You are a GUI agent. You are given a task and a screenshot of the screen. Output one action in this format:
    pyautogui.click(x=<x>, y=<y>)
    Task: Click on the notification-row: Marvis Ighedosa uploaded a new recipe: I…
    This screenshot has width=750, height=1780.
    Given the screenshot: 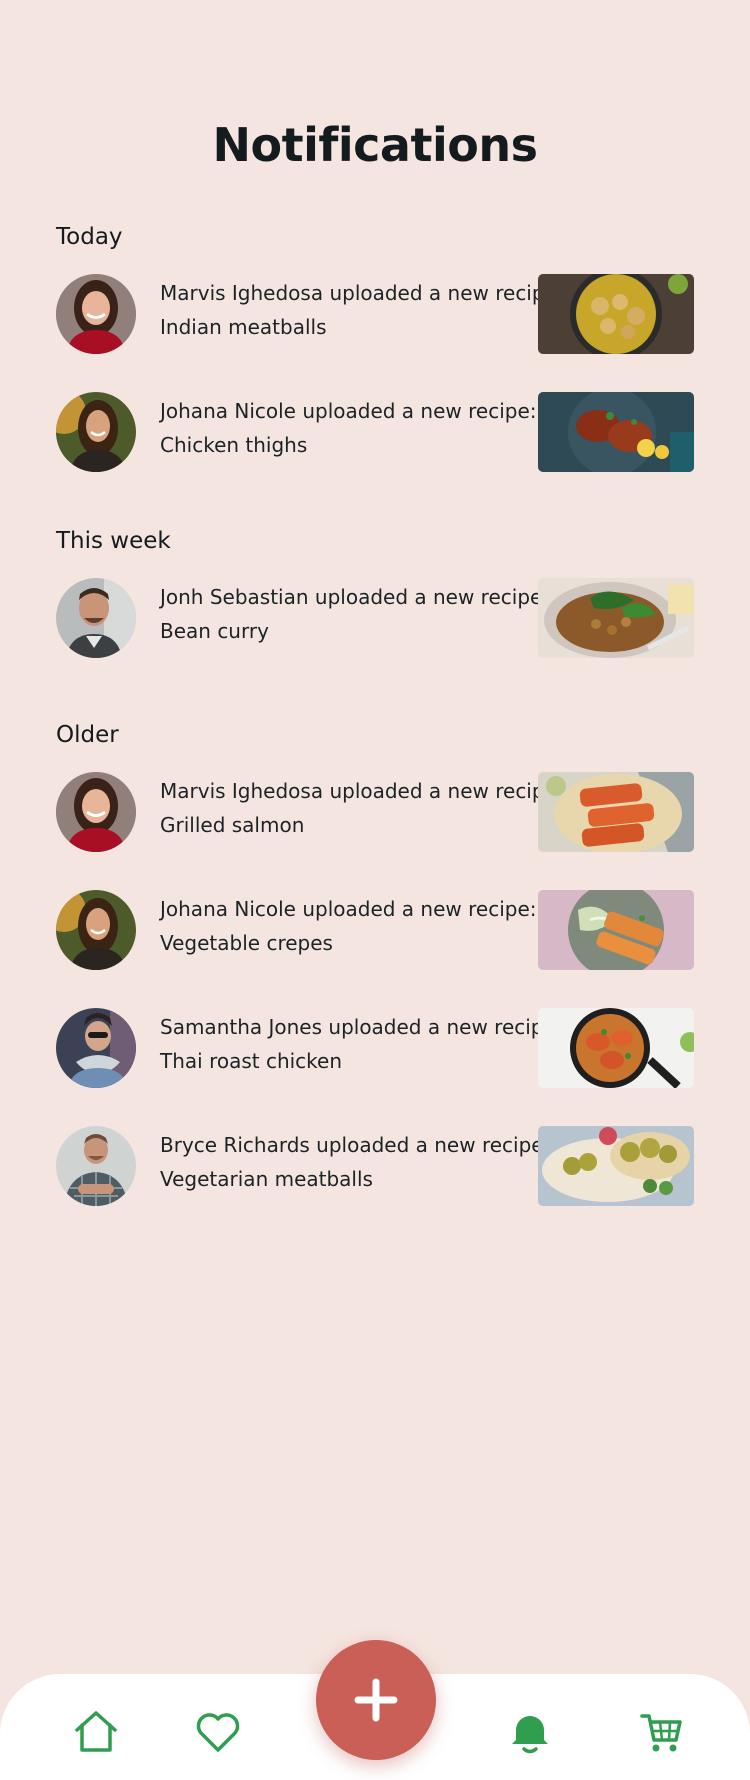 What is the action you would take?
    pyautogui.click(x=375, y=314)
    